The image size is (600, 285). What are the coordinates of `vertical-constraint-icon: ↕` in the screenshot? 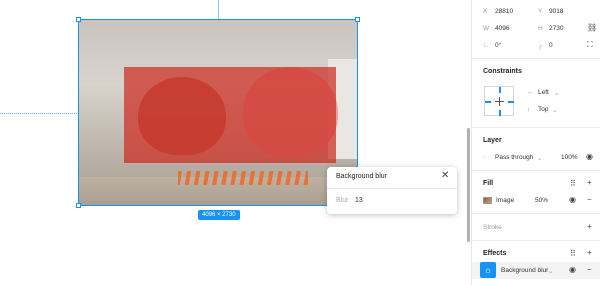 It's located at (529, 109).